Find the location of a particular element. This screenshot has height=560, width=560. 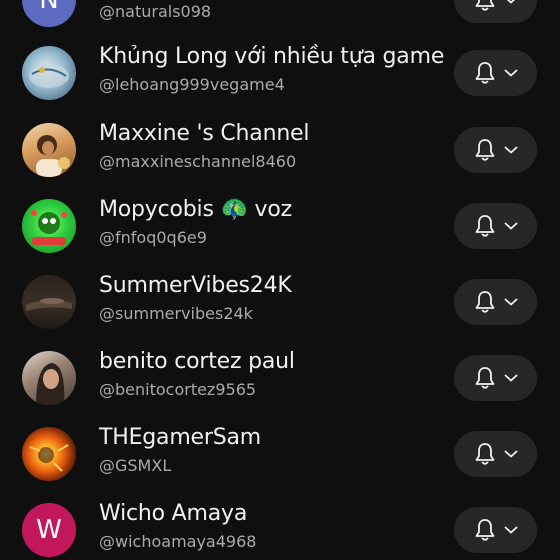

avatar-letter: W is located at coordinates (49, 530).